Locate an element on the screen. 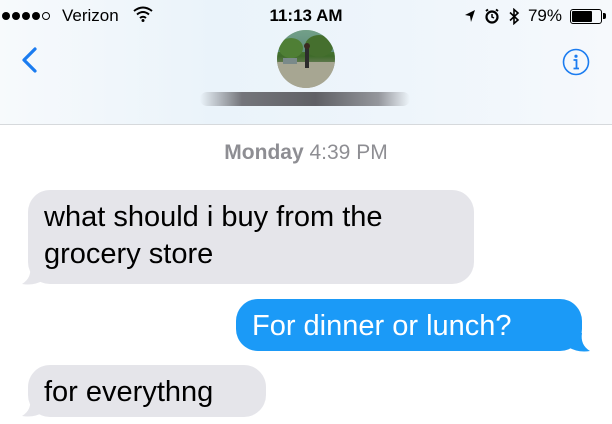 This screenshot has width=612, height=424. message-bubble-outgoing: For dinner or lunch? is located at coordinates (409, 325).